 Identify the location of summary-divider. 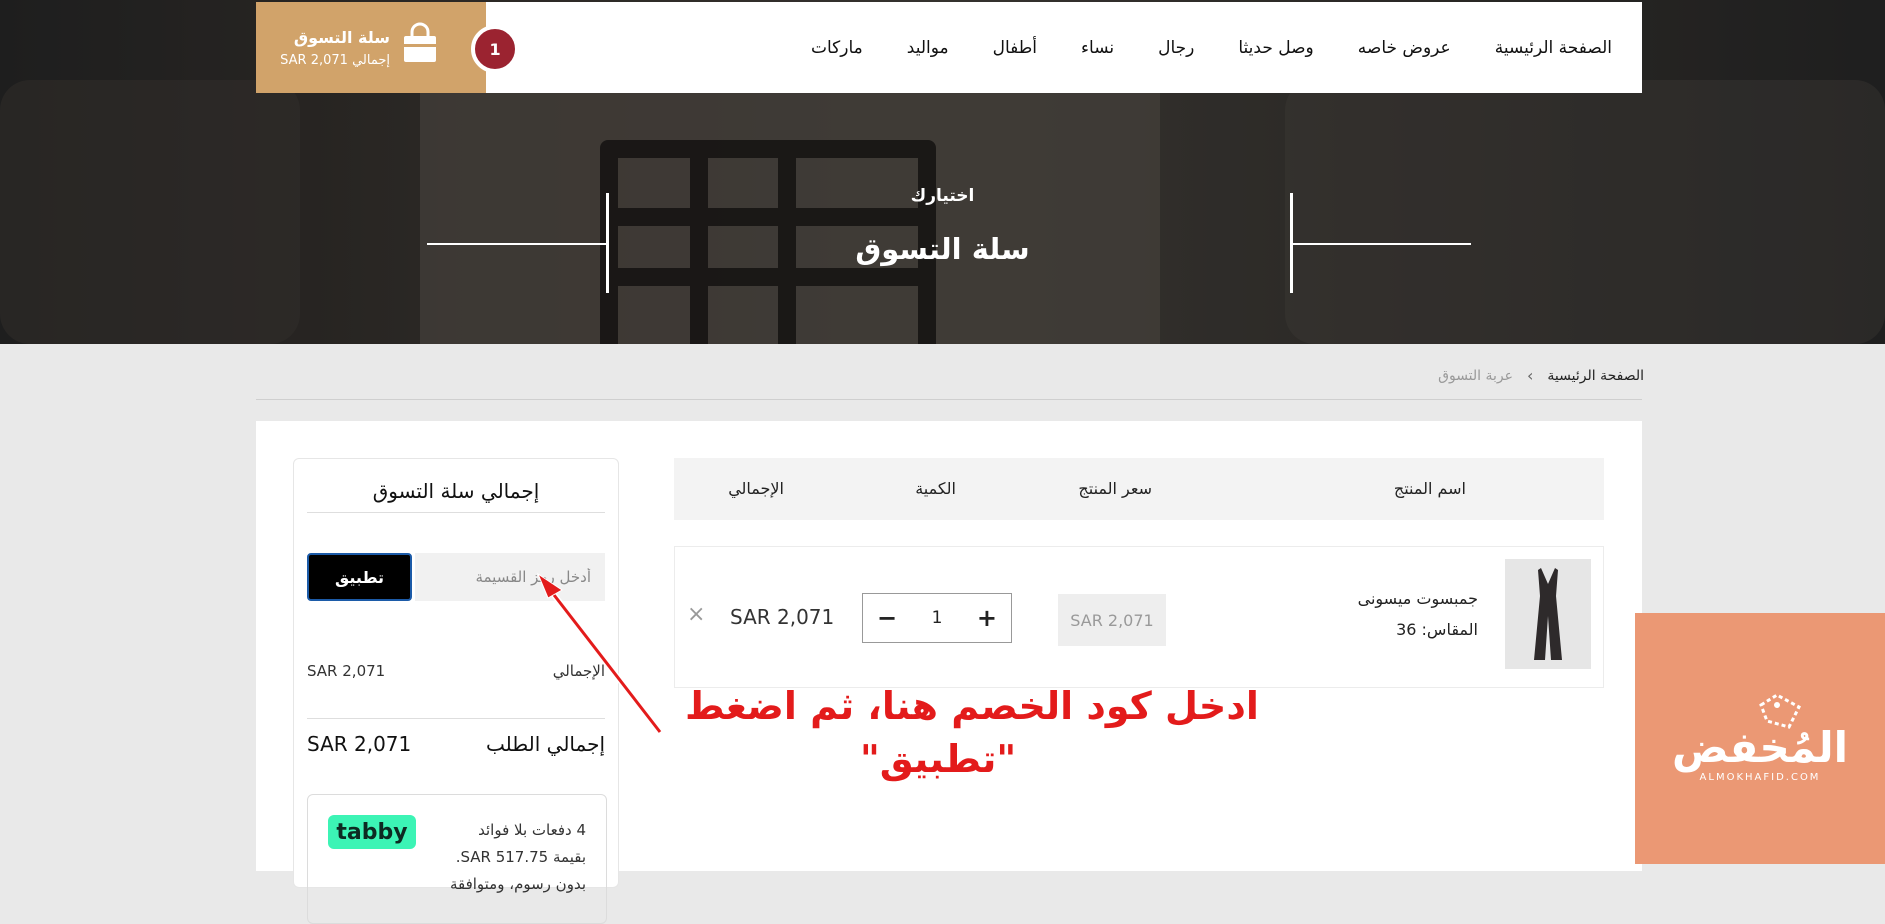
(456, 512).